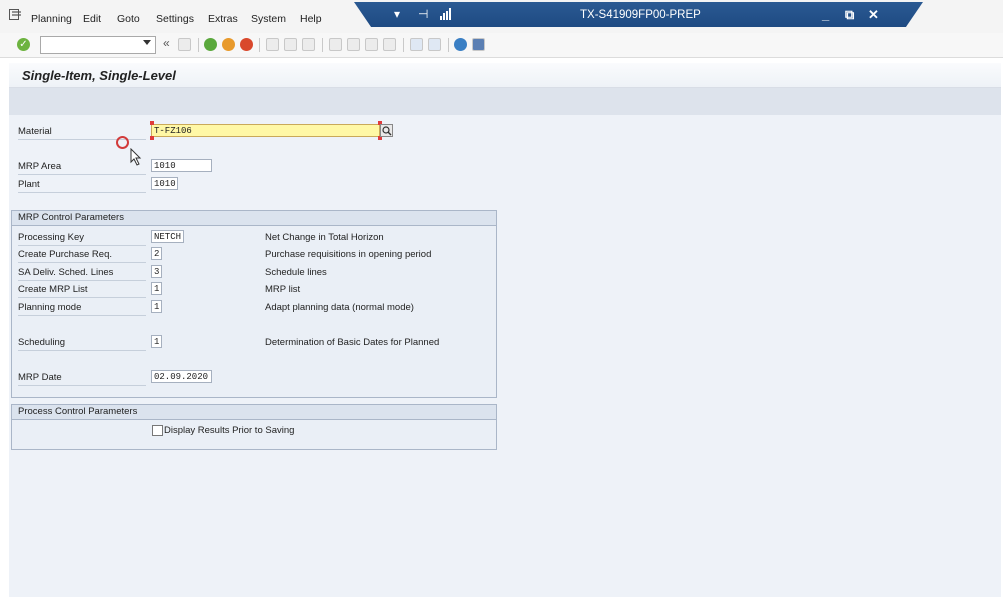 This screenshot has width=1003, height=597. I want to click on window-title: TX-S41909FP00-PREP, so click(640, 15).